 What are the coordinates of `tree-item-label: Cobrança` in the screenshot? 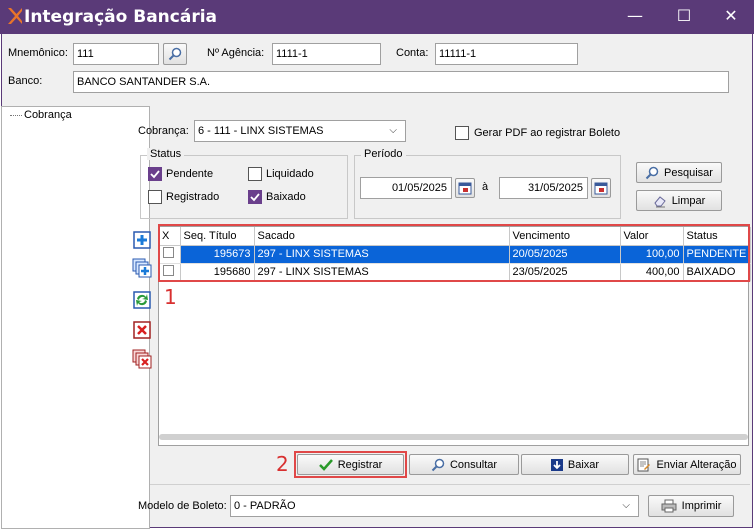 It's located at (48, 115).